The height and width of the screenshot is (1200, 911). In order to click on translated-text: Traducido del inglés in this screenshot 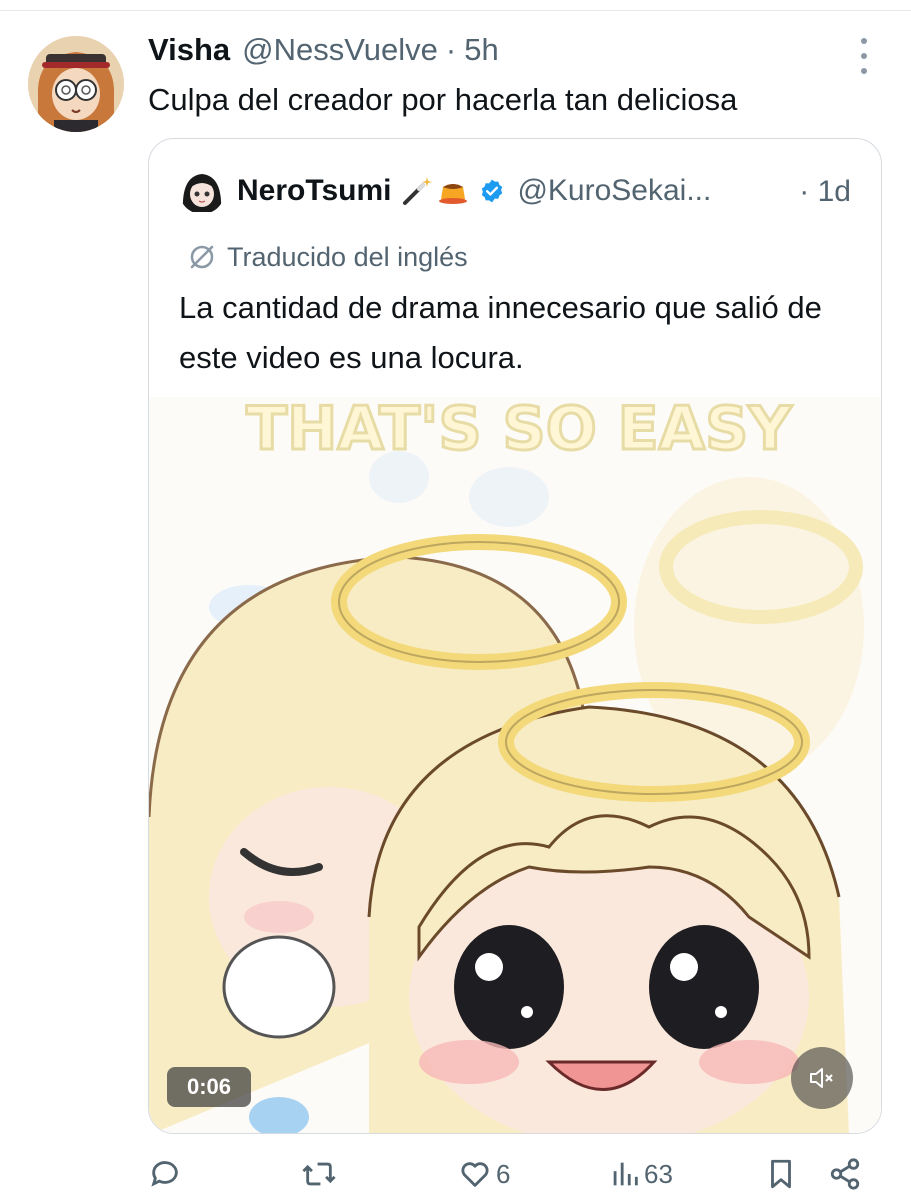, I will do `click(347, 256)`.